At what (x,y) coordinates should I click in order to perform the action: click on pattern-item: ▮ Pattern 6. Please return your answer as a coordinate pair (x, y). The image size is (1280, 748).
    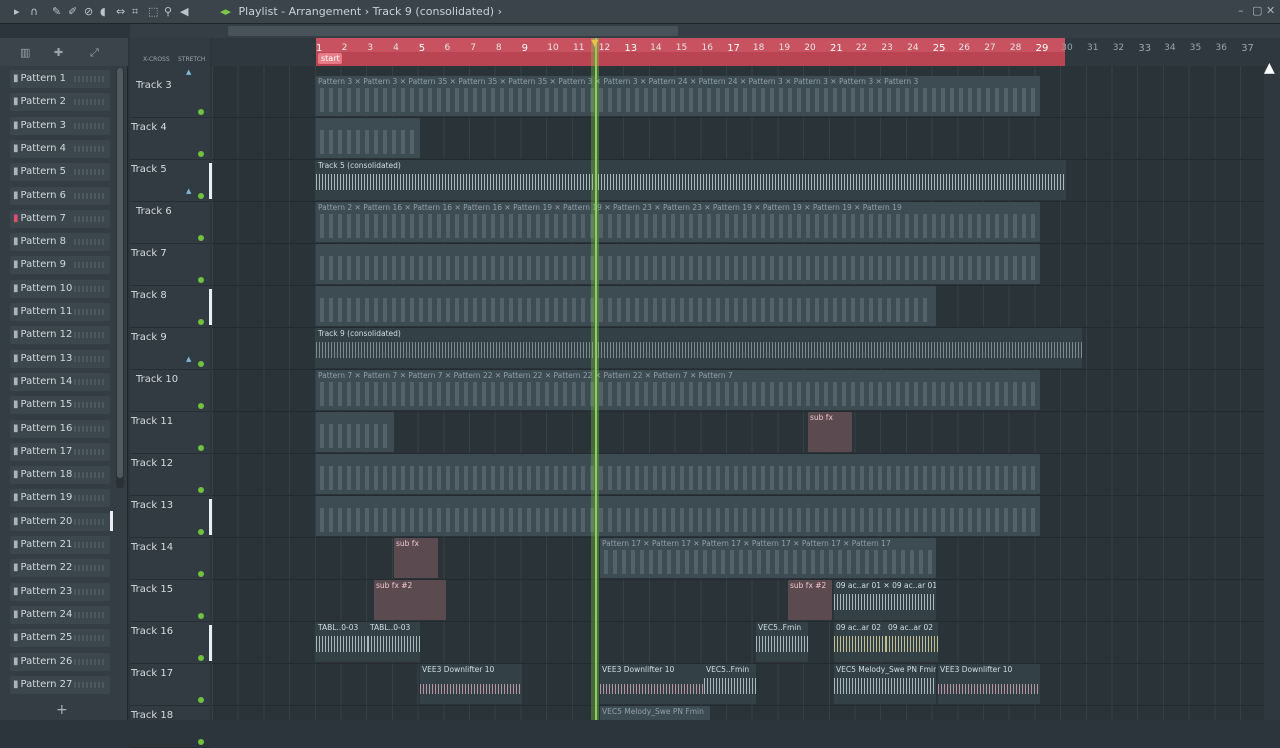
    Looking at the image, I should click on (60, 195).